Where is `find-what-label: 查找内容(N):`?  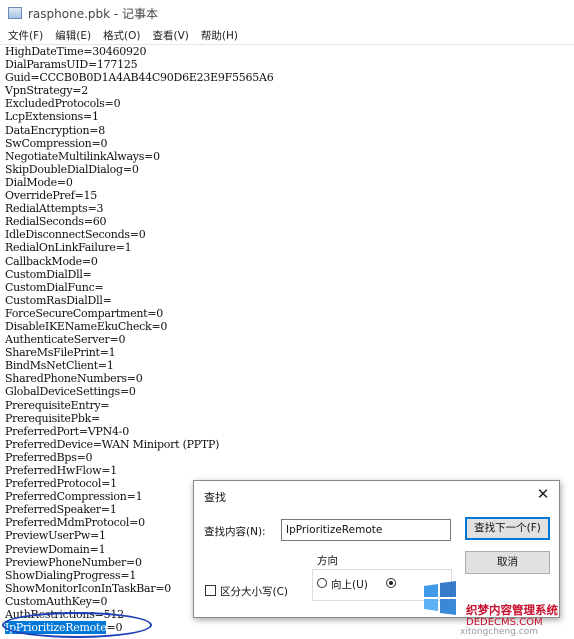
find-what-label: 查找内容(N): is located at coordinates (235, 532).